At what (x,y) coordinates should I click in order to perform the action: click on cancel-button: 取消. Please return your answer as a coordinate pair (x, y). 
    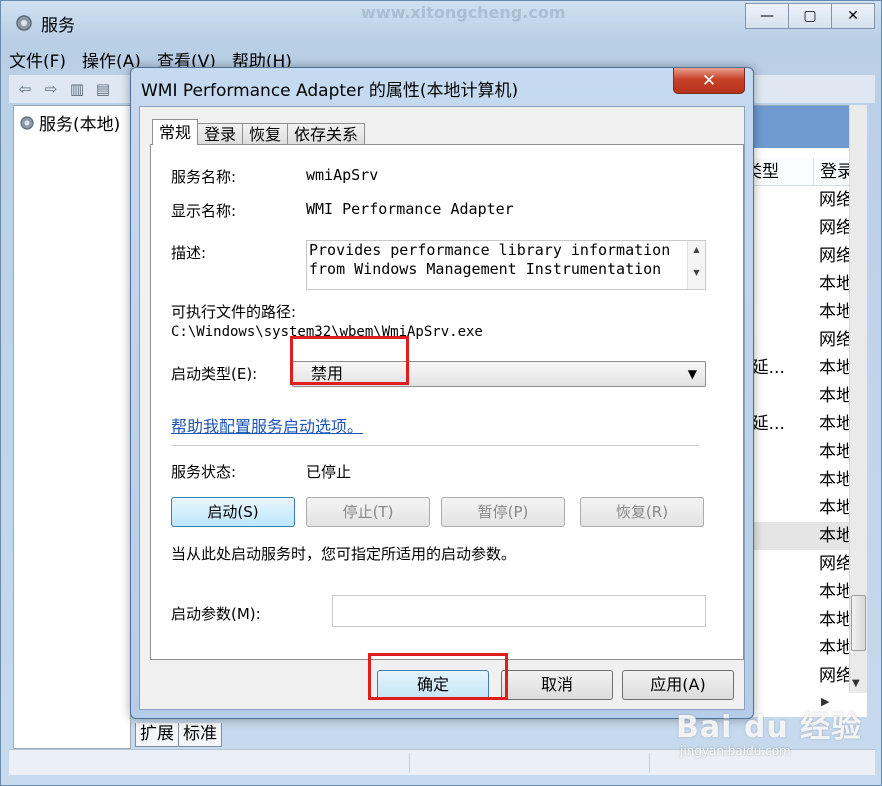
    Looking at the image, I should click on (557, 685).